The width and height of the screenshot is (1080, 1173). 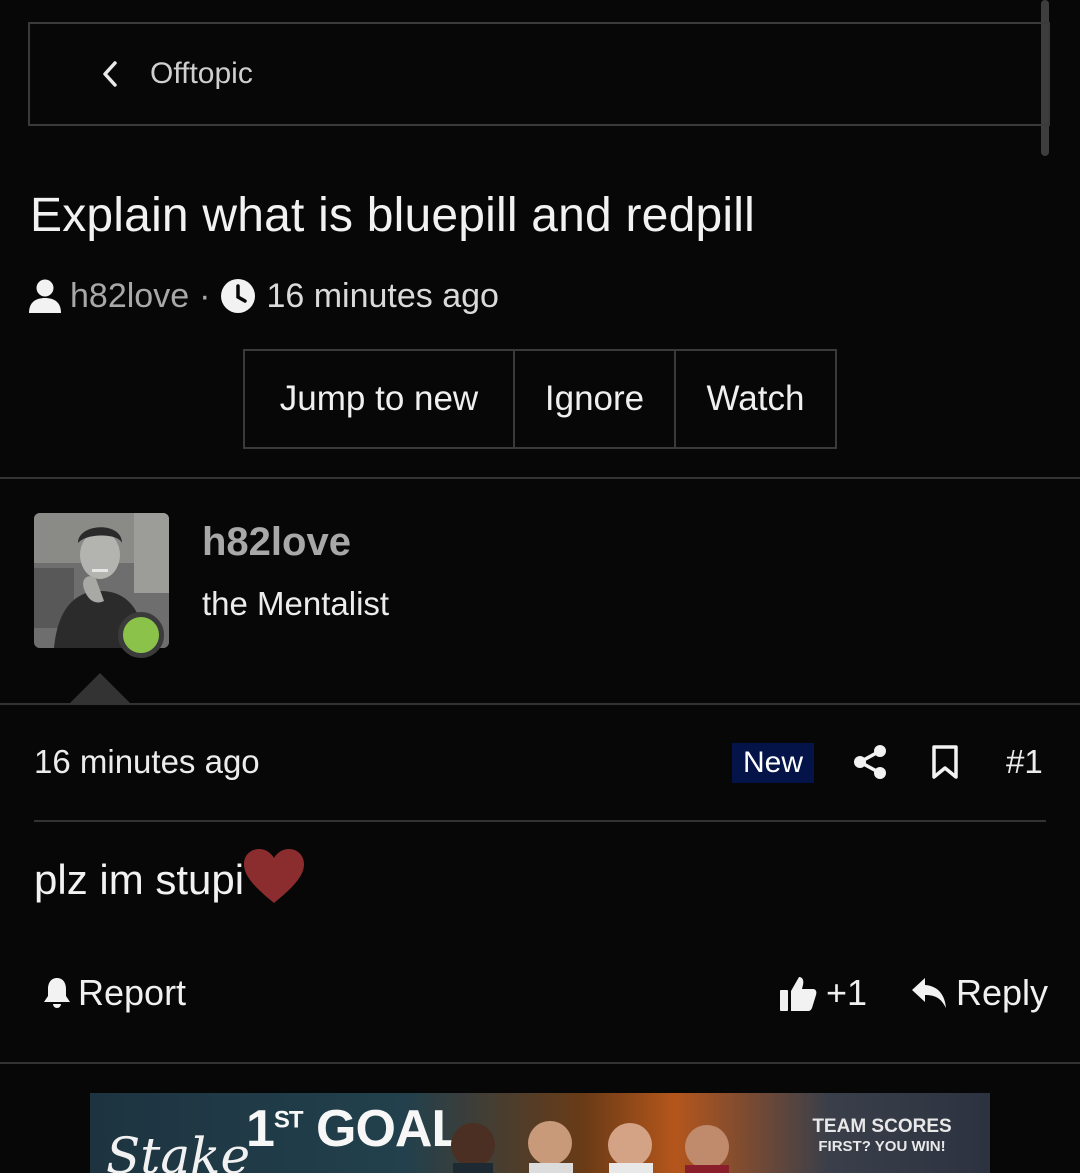 What do you see at coordinates (593, 399) in the screenshot?
I see `ignore-button: Ignore` at bounding box center [593, 399].